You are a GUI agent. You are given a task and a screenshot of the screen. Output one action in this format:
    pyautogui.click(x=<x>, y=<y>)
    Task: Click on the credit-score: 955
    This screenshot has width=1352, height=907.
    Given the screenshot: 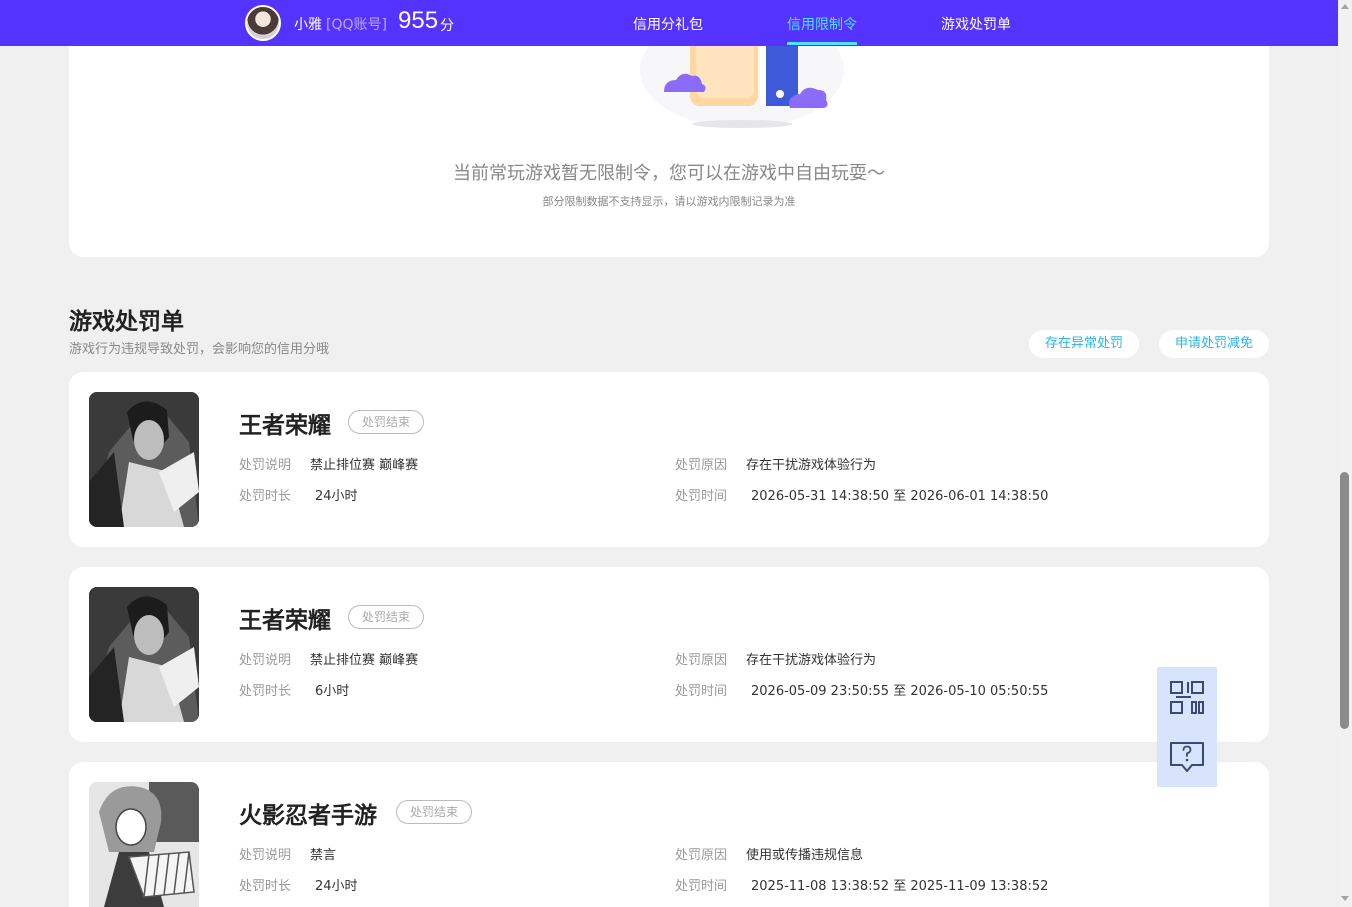 What is the action you would take?
    pyautogui.click(x=418, y=20)
    